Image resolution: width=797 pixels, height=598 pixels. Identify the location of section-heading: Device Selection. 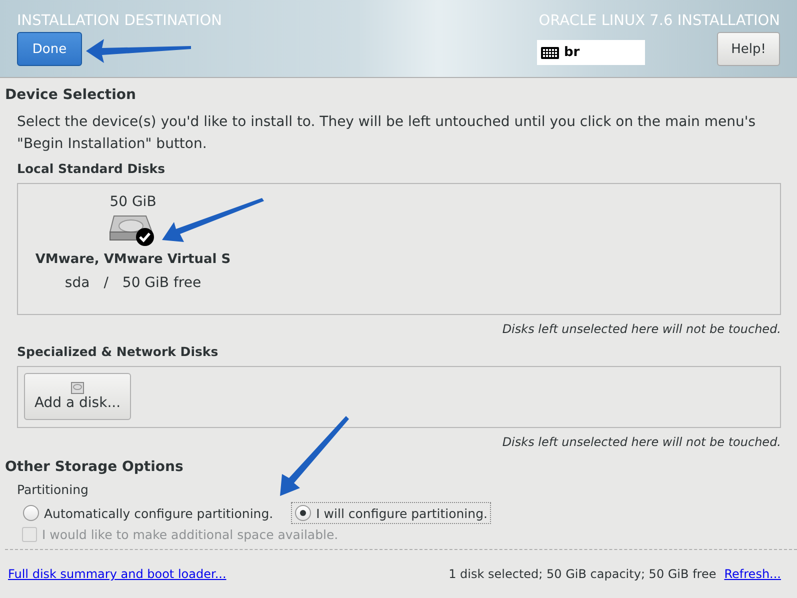
(71, 95).